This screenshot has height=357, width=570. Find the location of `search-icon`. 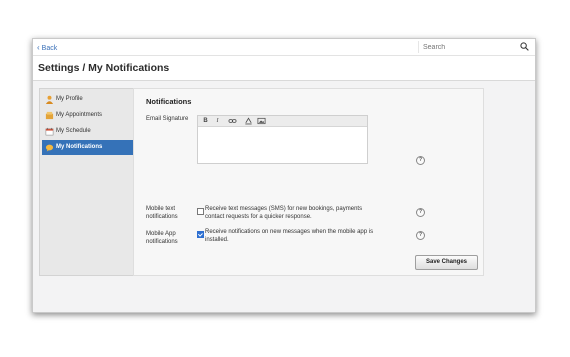

search-icon is located at coordinates (524, 46).